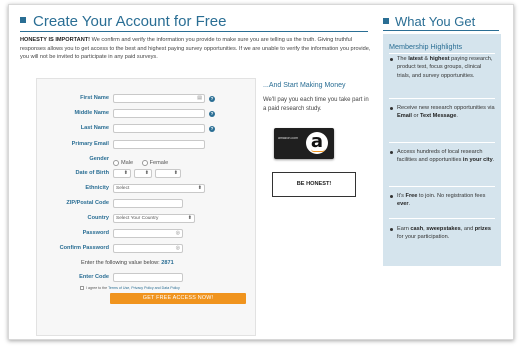 The height and width of the screenshot is (350, 523). What do you see at coordinates (314, 184) in the screenshot?
I see `be-honest-button: BE HONEST!` at bounding box center [314, 184].